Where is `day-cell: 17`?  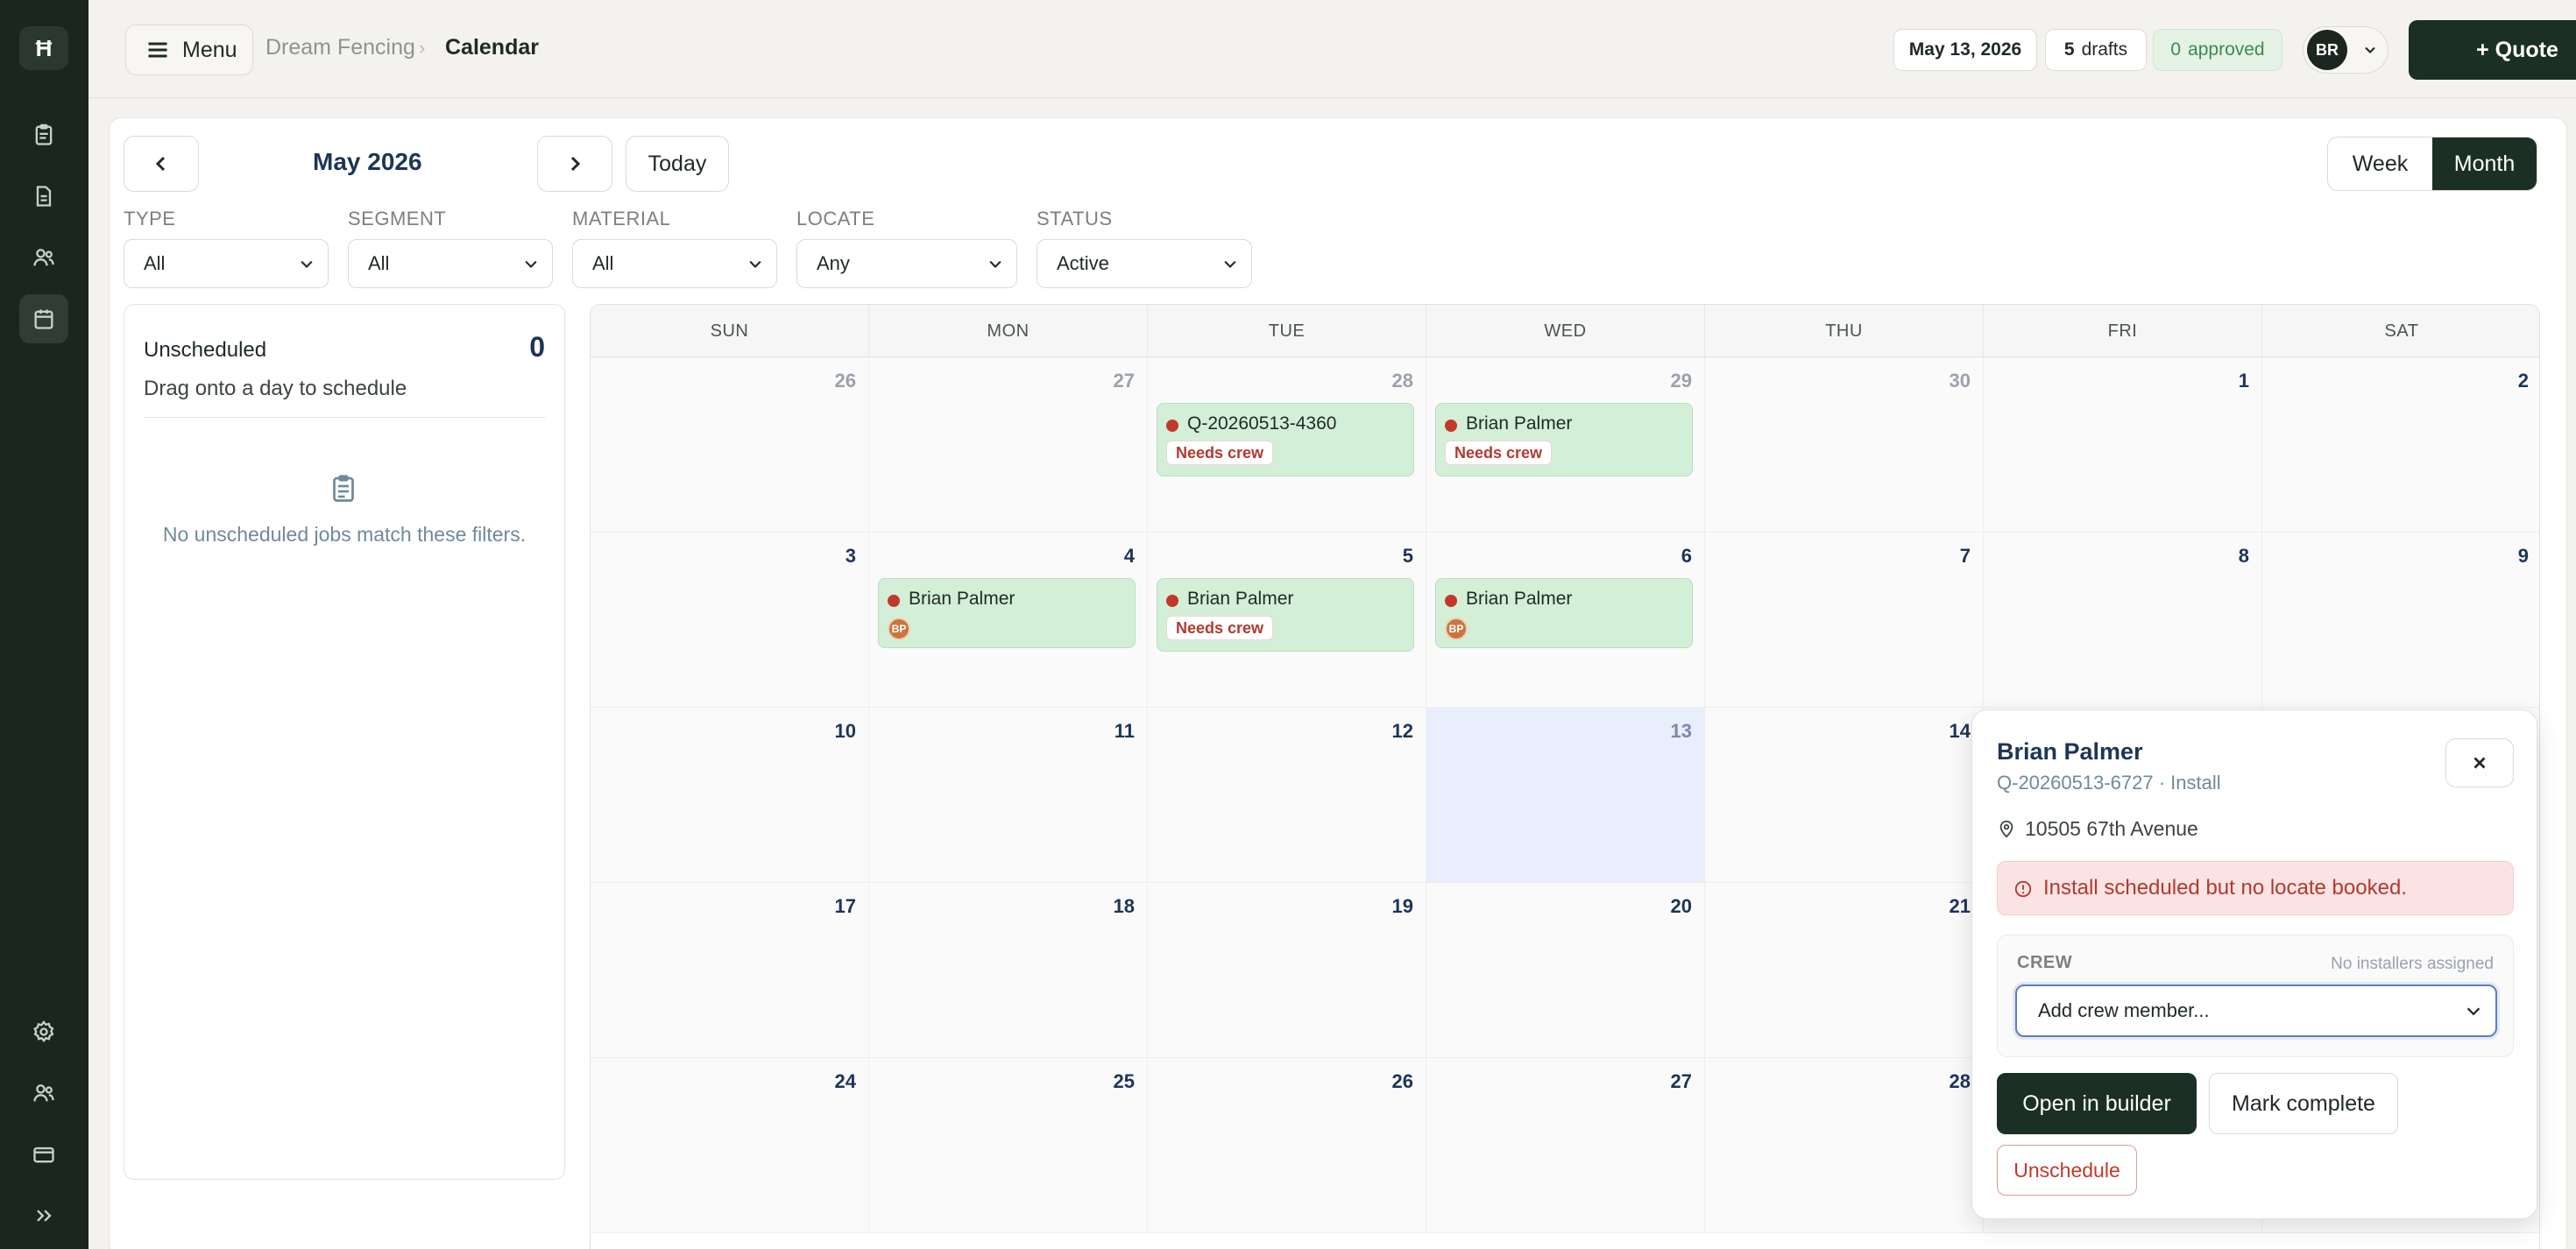
day-cell: 17 is located at coordinates (730, 970).